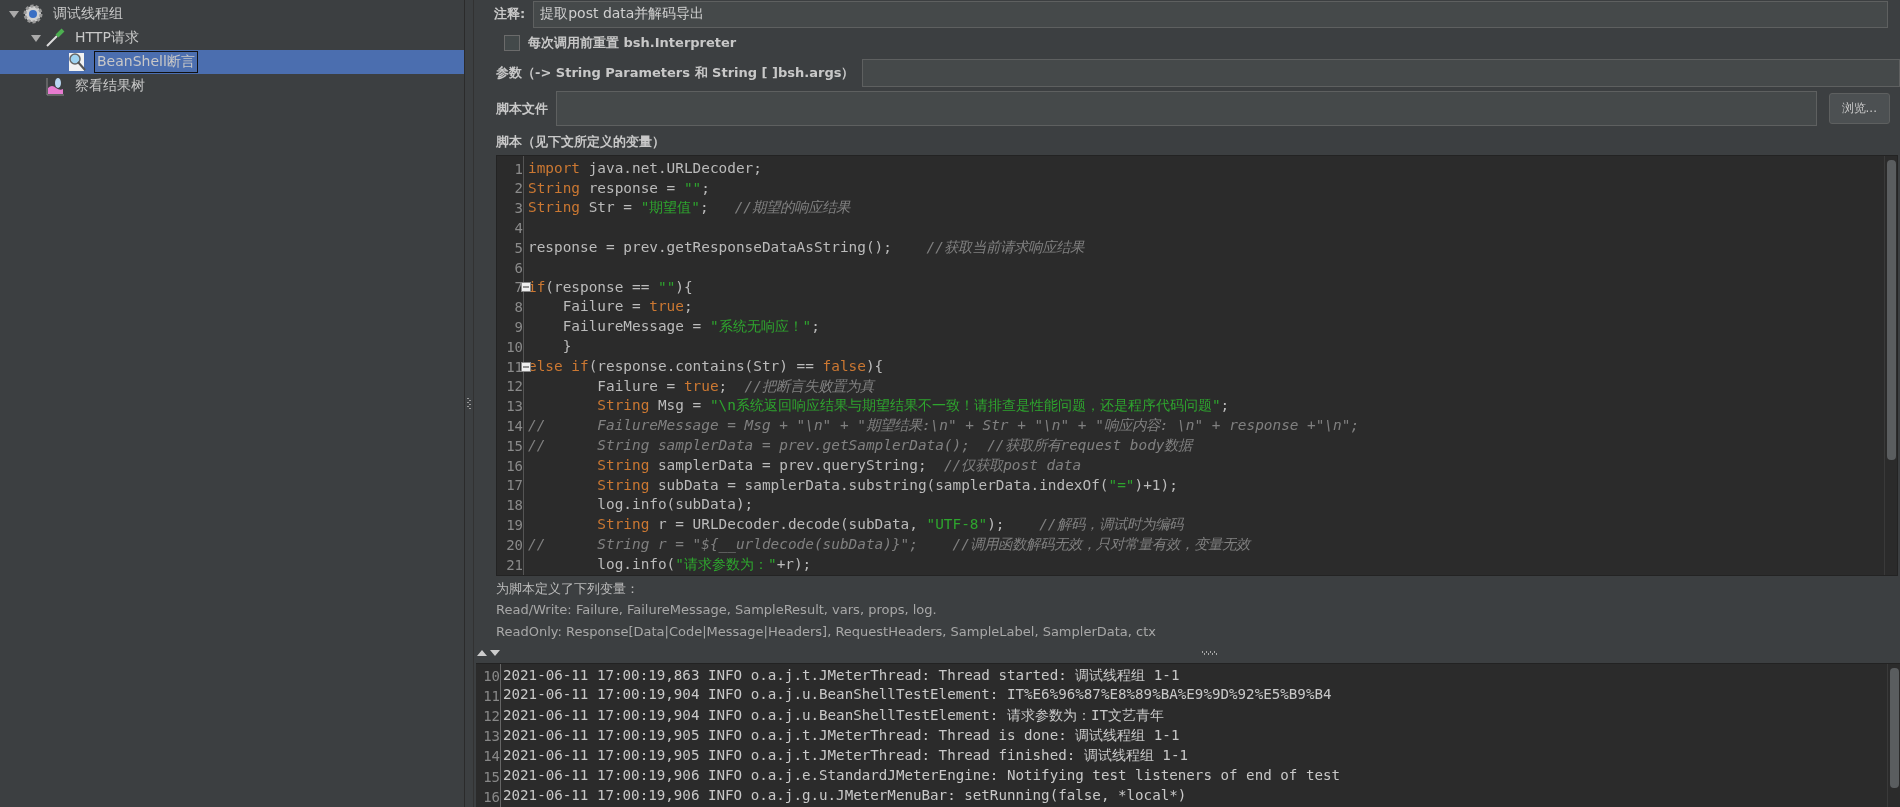  What do you see at coordinates (675, 504) in the screenshot?
I see `code-text: log.info(subData);` at bounding box center [675, 504].